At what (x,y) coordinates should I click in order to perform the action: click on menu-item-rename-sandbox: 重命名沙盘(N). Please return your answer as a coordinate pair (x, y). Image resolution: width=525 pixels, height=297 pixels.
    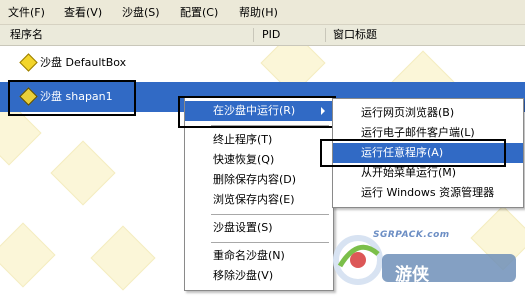
    Looking at the image, I should click on (259, 256).